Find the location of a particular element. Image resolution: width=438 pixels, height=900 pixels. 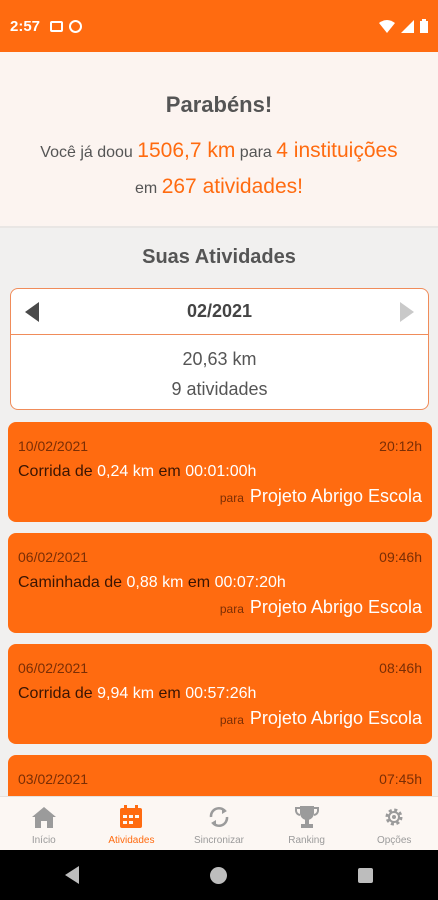

tab-label: Ranking is located at coordinates (306, 840).